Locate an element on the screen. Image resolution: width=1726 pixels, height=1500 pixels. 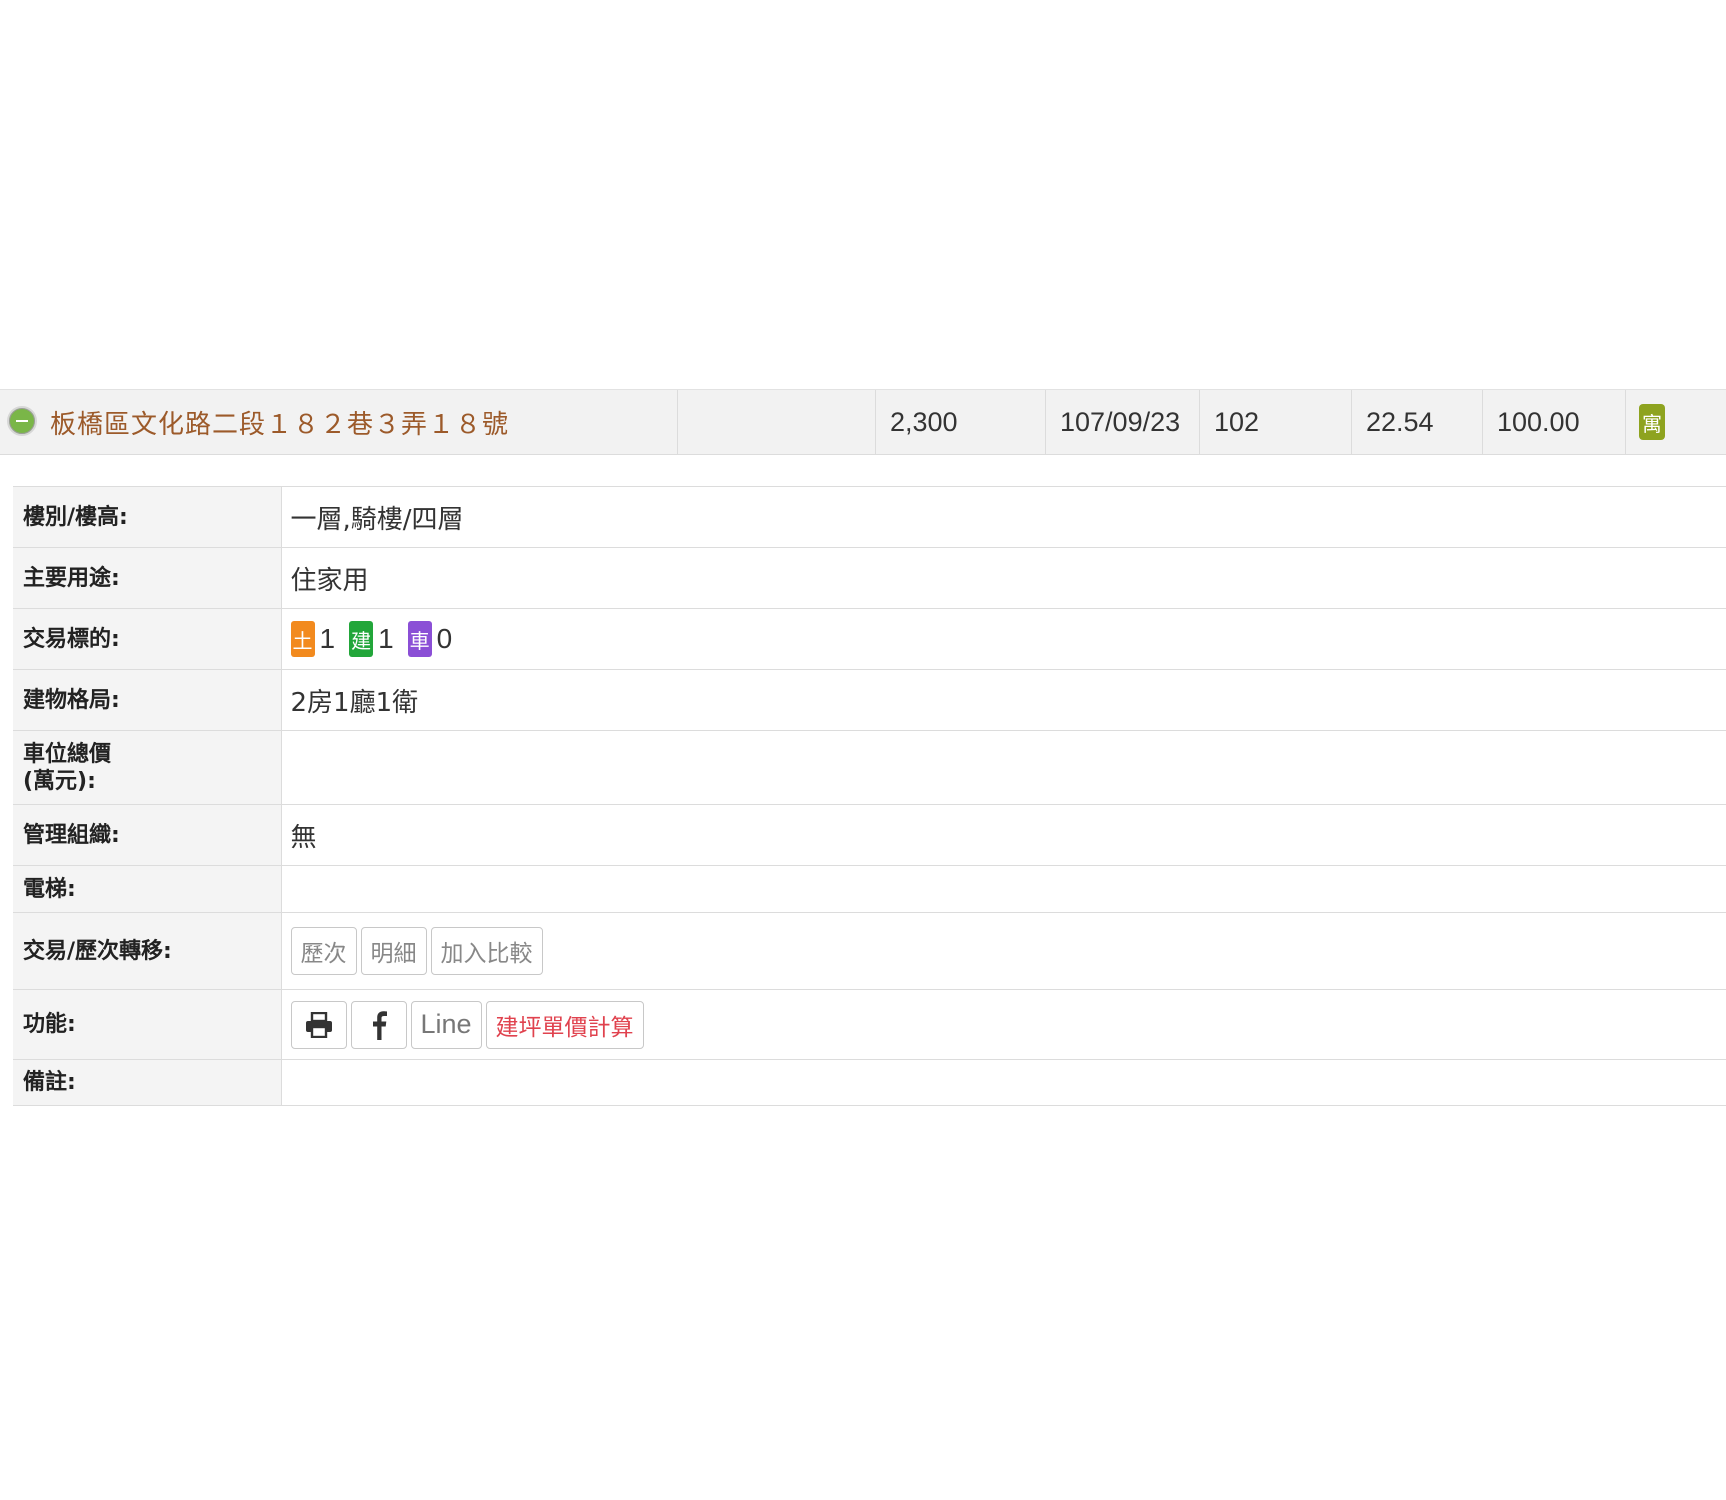
detail-row-management: 管理組織: 無 is located at coordinates (869, 835).